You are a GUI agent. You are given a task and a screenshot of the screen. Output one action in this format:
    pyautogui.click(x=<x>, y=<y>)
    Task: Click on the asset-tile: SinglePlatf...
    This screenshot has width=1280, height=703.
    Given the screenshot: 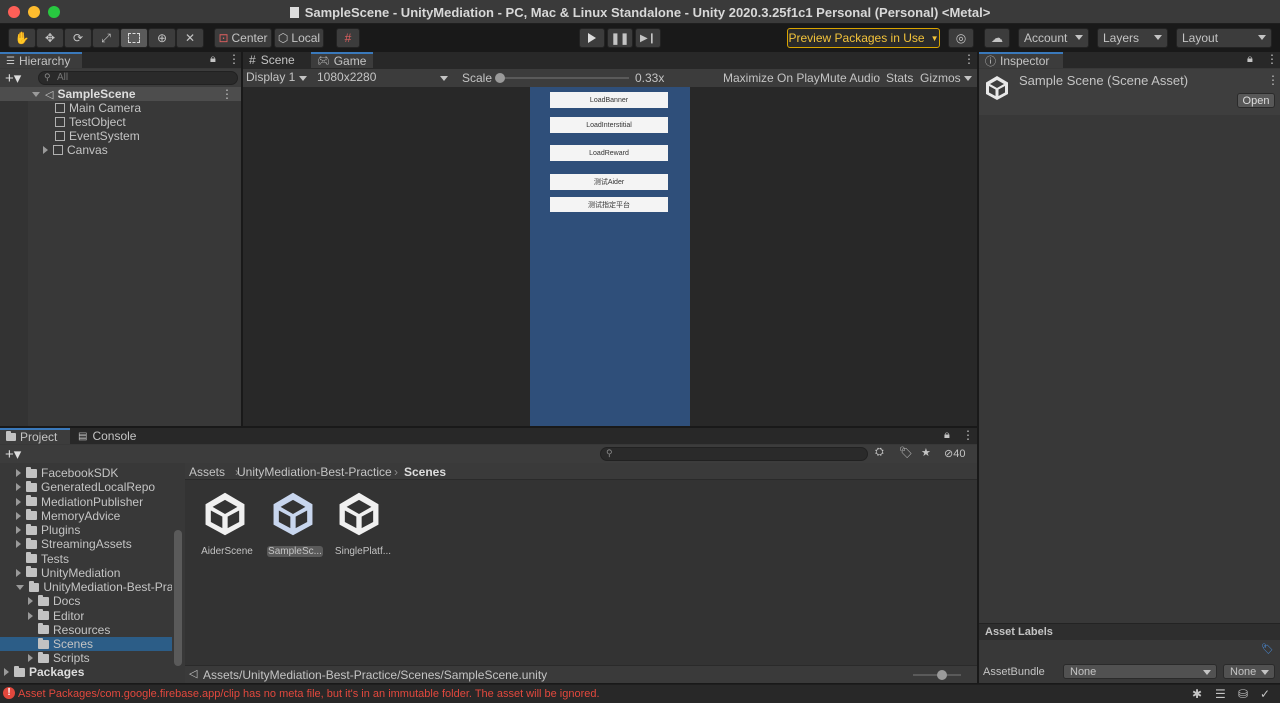 What is the action you would take?
    pyautogui.click(x=363, y=527)
    